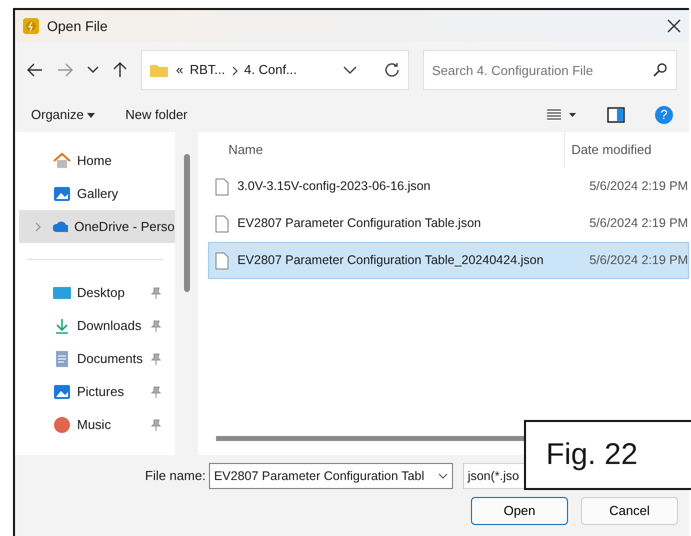  I want to click on file-name: EV2807 Parameter Configuration Table.json, so click(359, 223).